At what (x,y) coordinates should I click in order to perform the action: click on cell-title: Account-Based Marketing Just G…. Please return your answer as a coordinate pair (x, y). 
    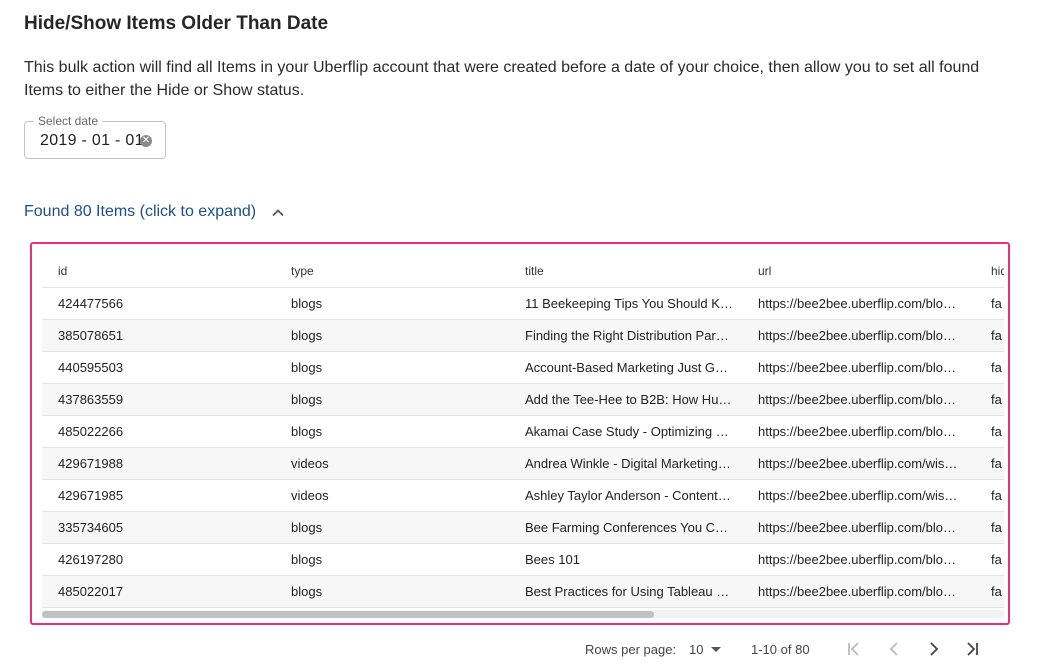
    Looking at the image, I should click on (625, 367).